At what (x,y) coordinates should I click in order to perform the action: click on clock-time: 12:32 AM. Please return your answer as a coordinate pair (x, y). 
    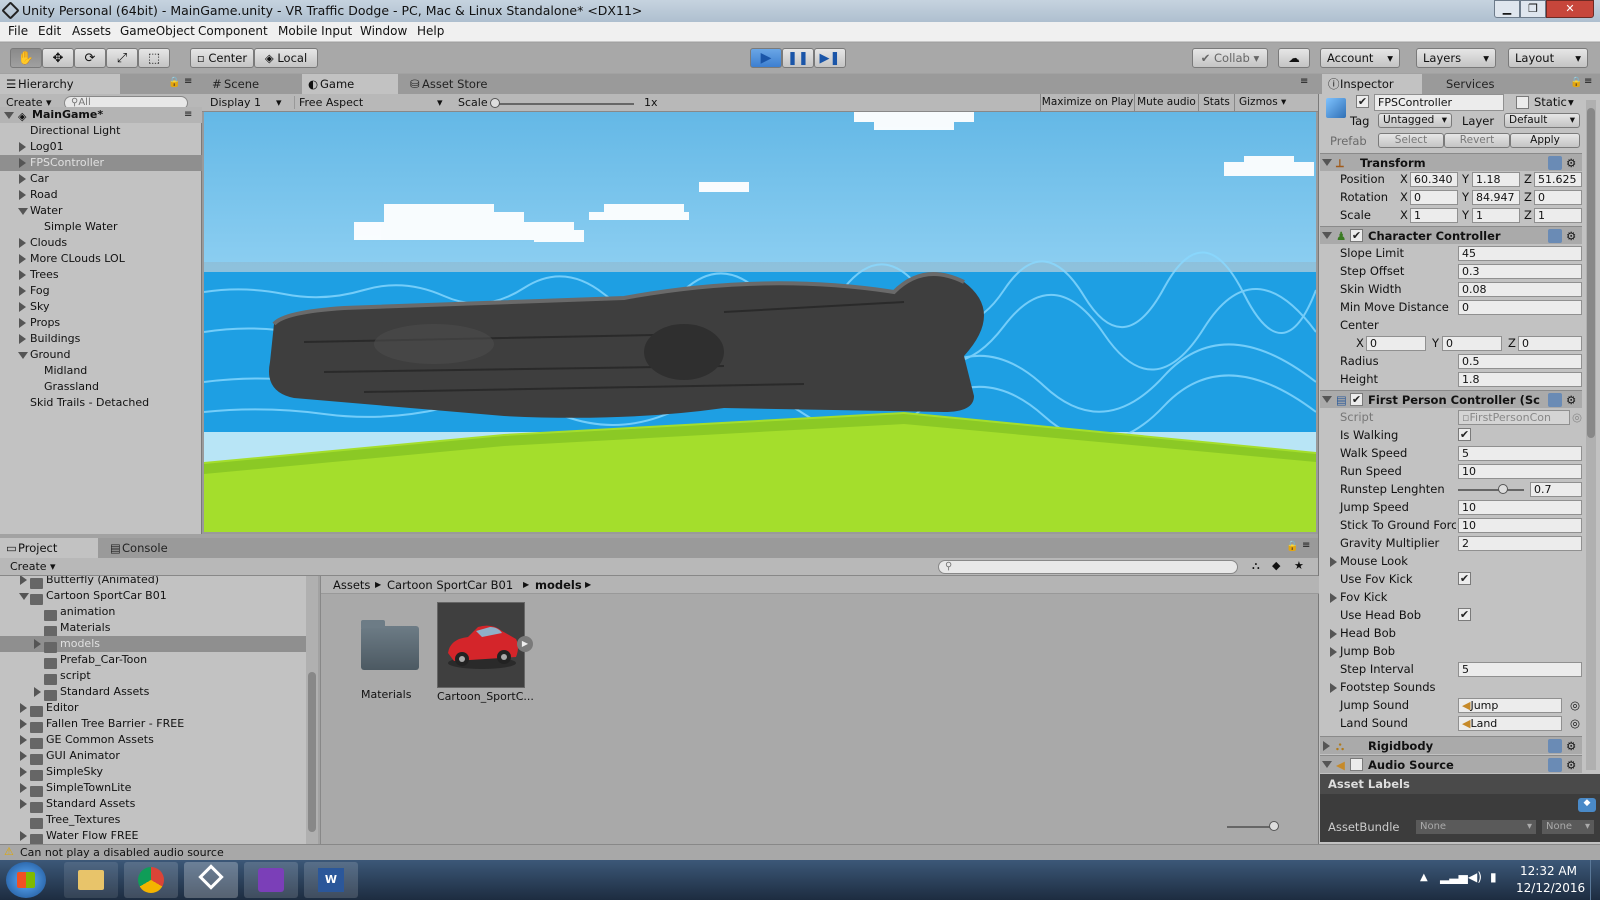
    Looking at the image, I should click on (1548, 871).